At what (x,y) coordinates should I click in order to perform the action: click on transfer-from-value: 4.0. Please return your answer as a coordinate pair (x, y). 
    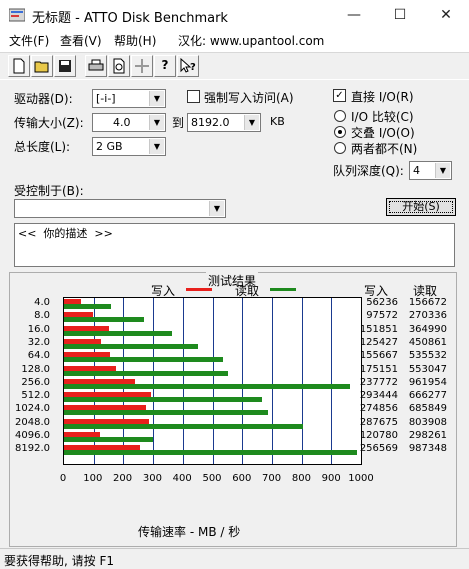
    Looking at the image, I should click on (122, 122).